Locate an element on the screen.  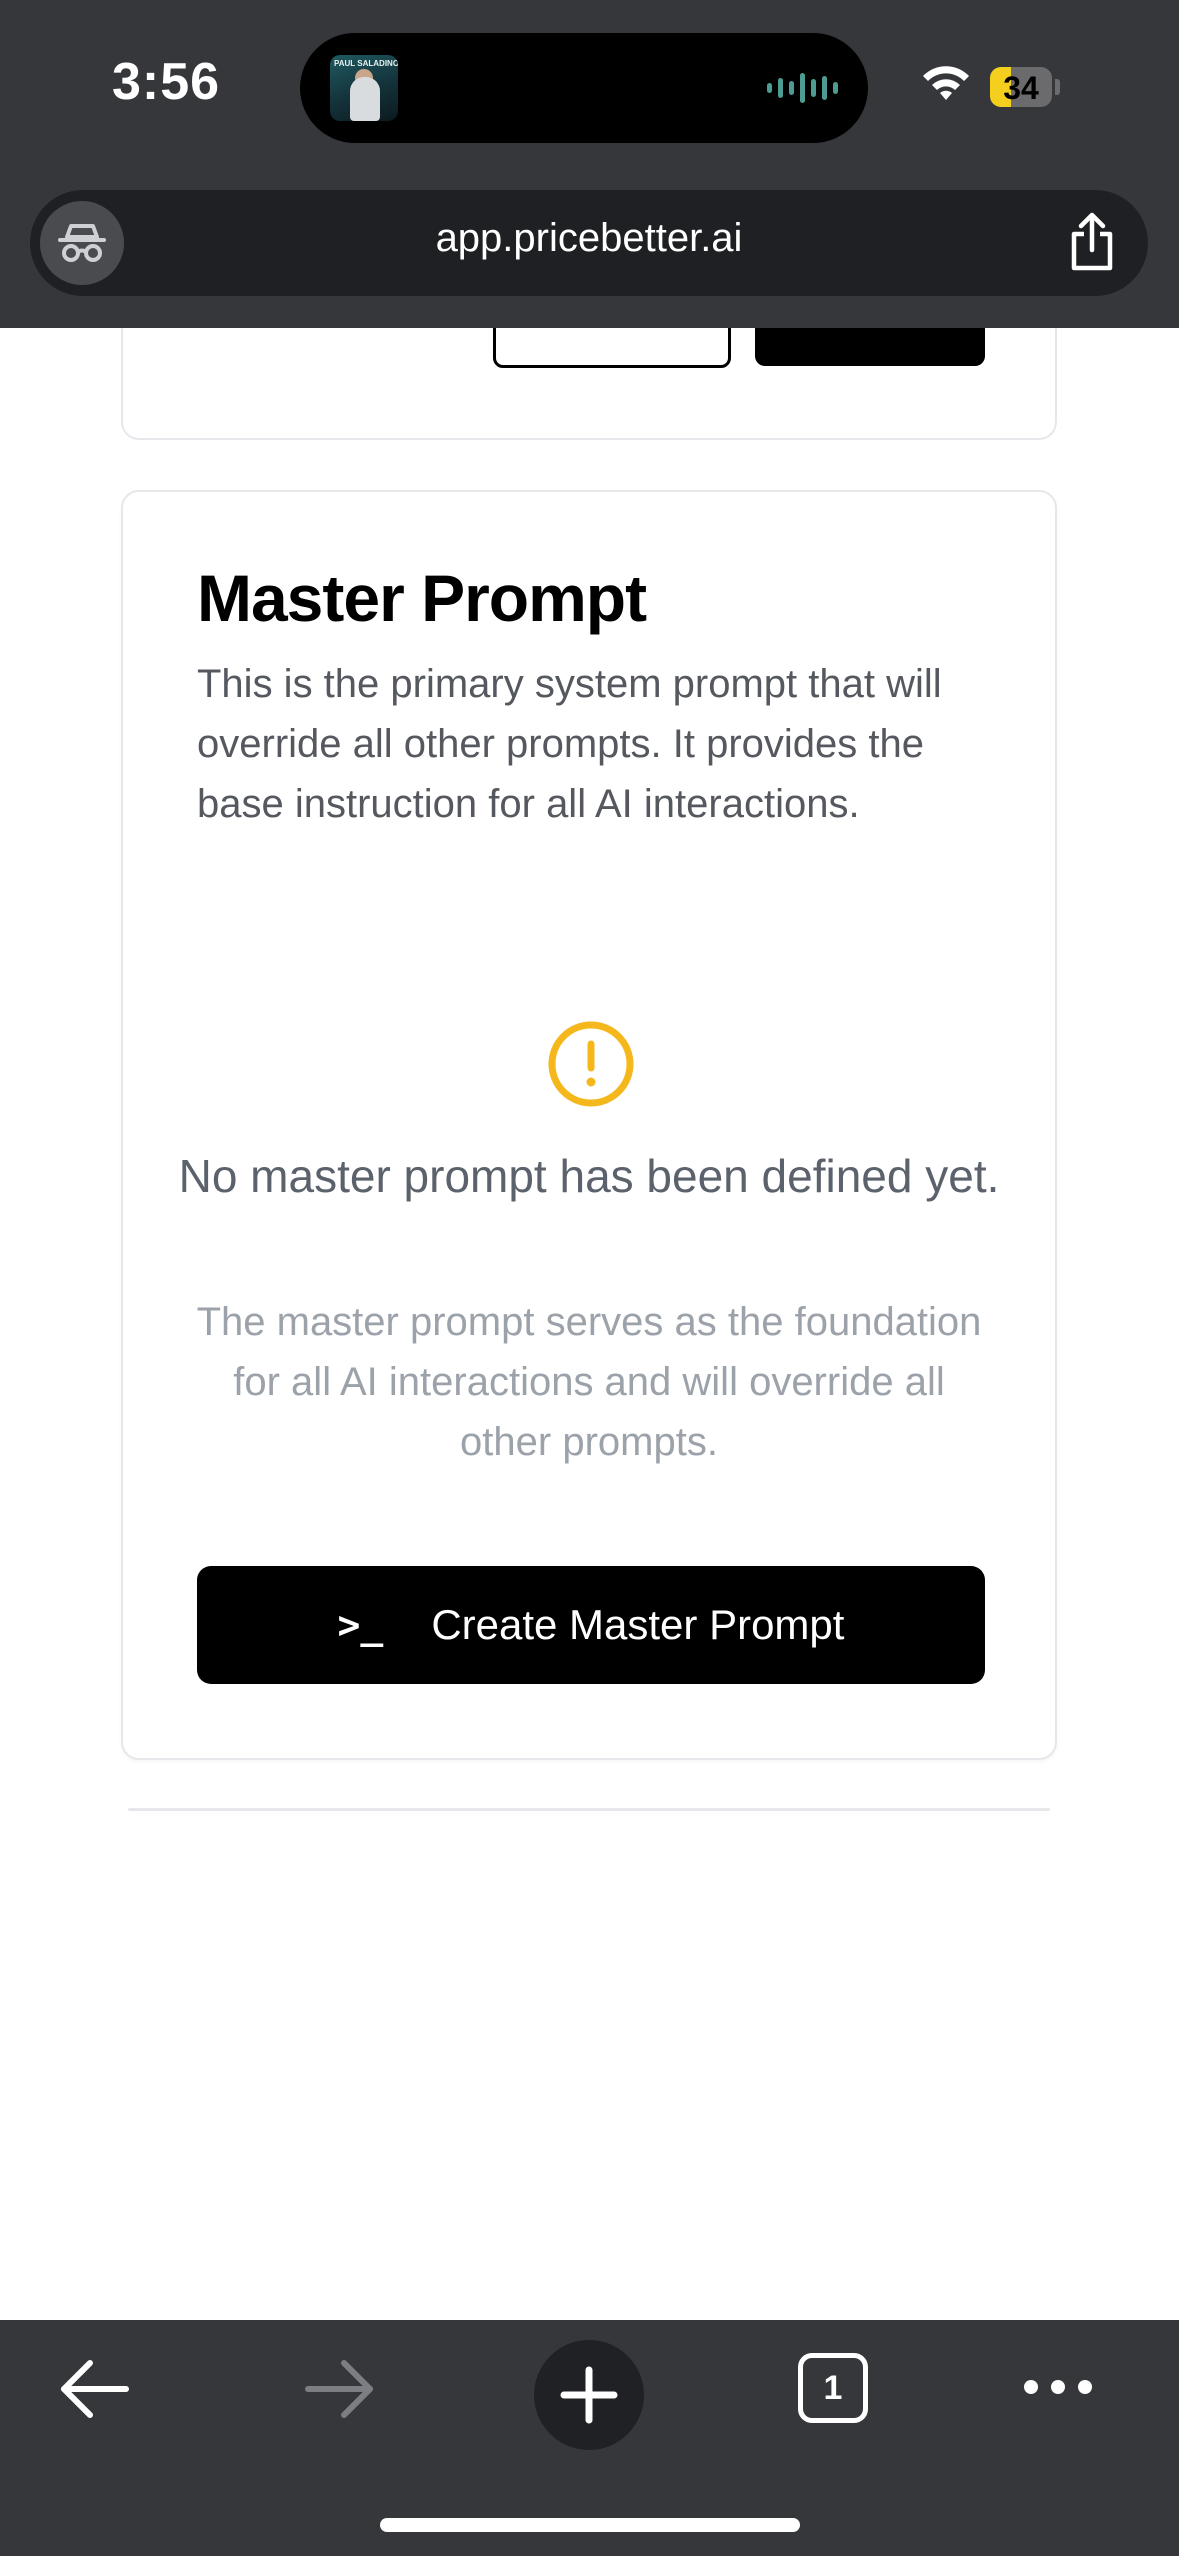
create-master-prompt-button: >_ Create Master Prompt is located at coordinates (591, 1625).